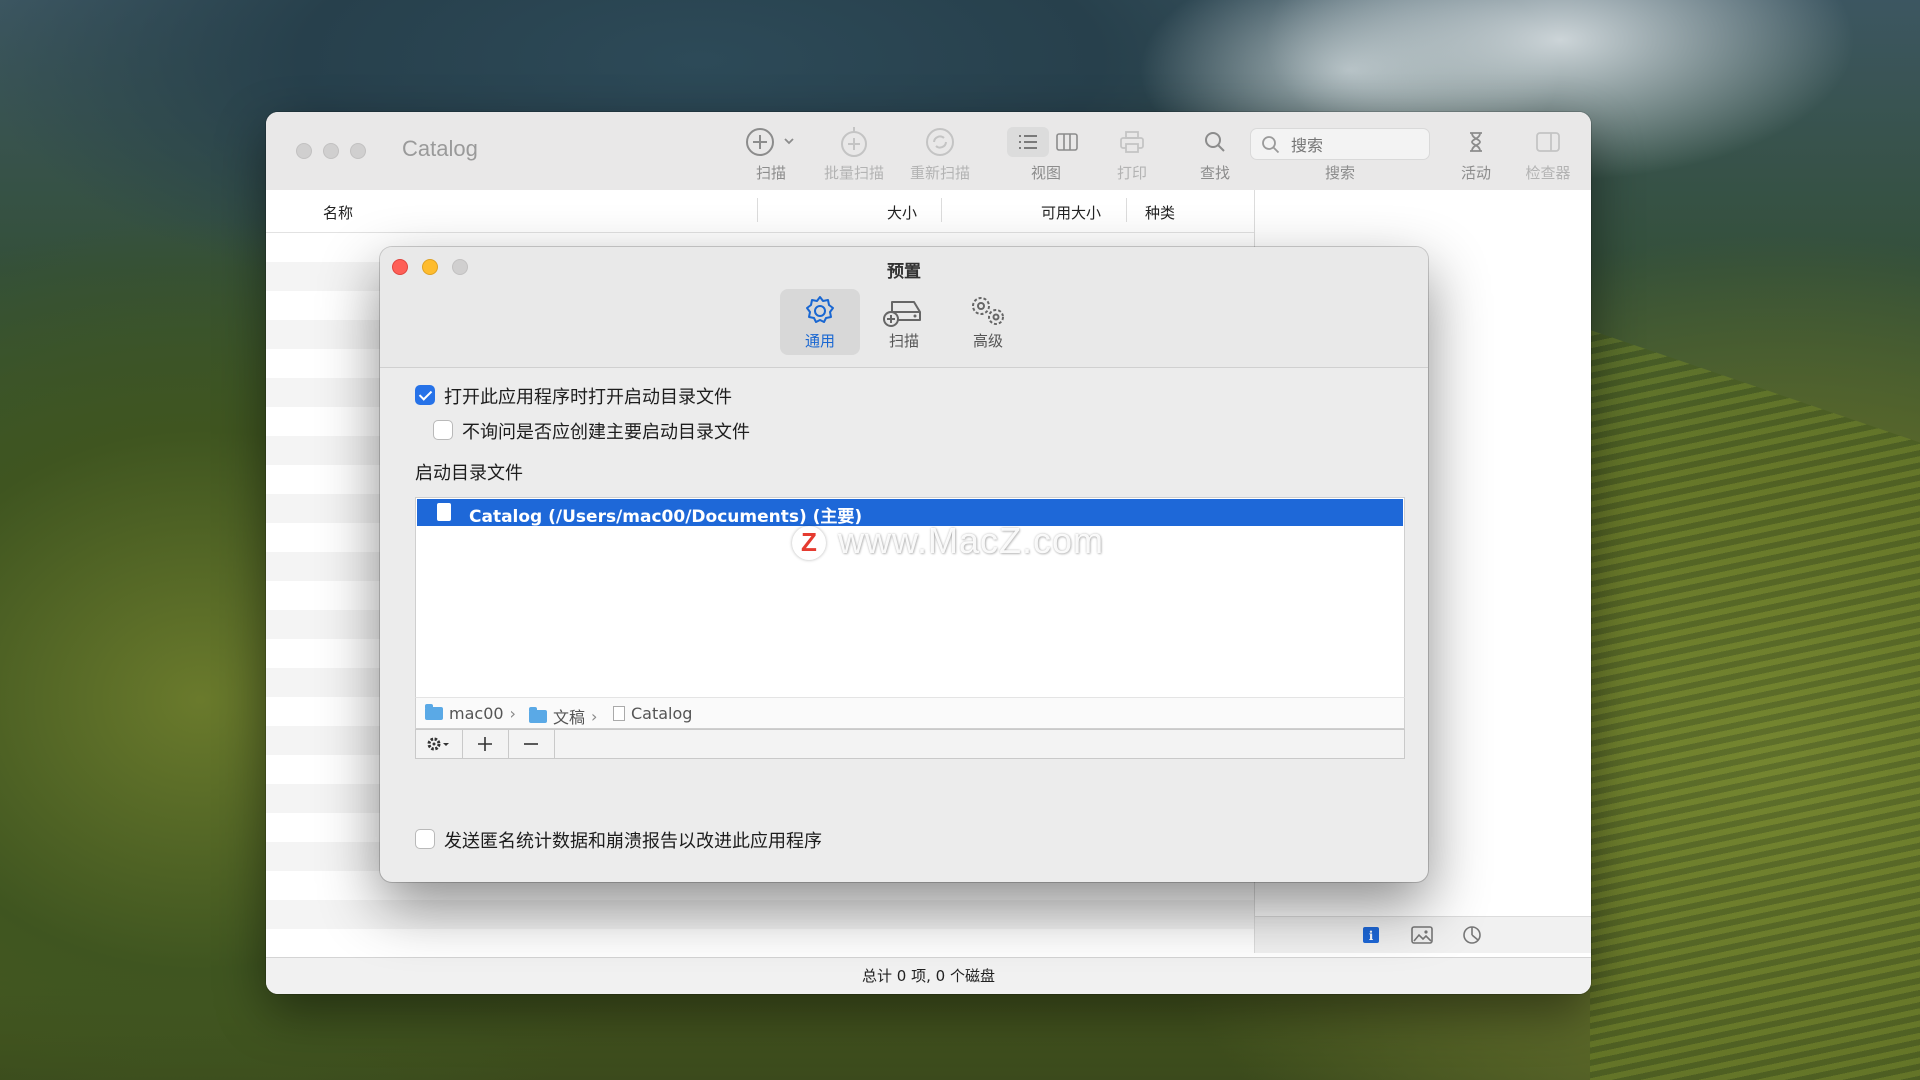 This screenshot has height=1080, width=1920. I want to click on find-button: 查找, so click(1215, 153).